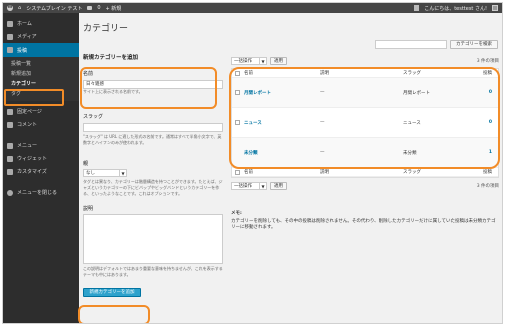  I want to click on bulk-action-value: 一括操作, so click(243, 186).